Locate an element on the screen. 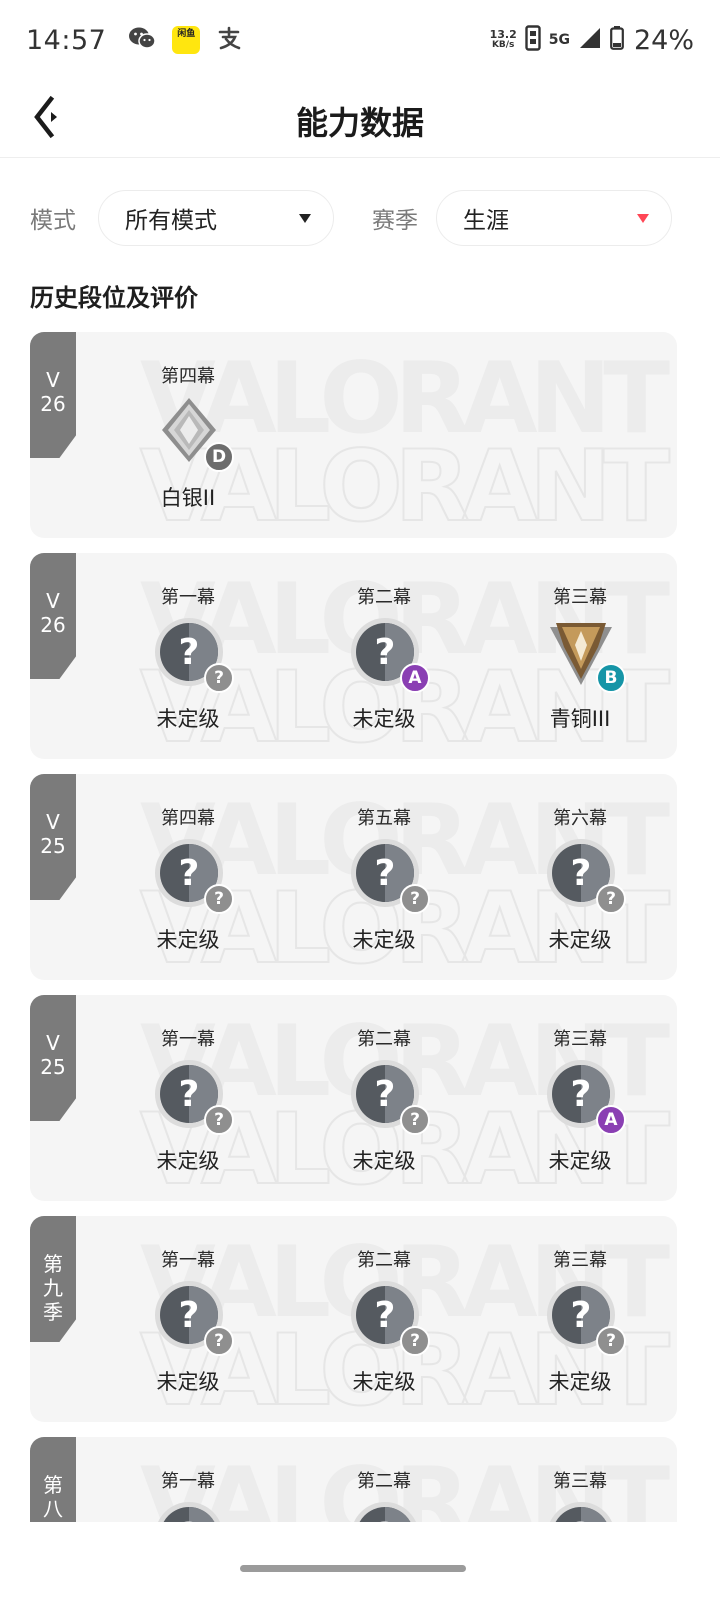  signal-icon is located at coordinates (590, 40).